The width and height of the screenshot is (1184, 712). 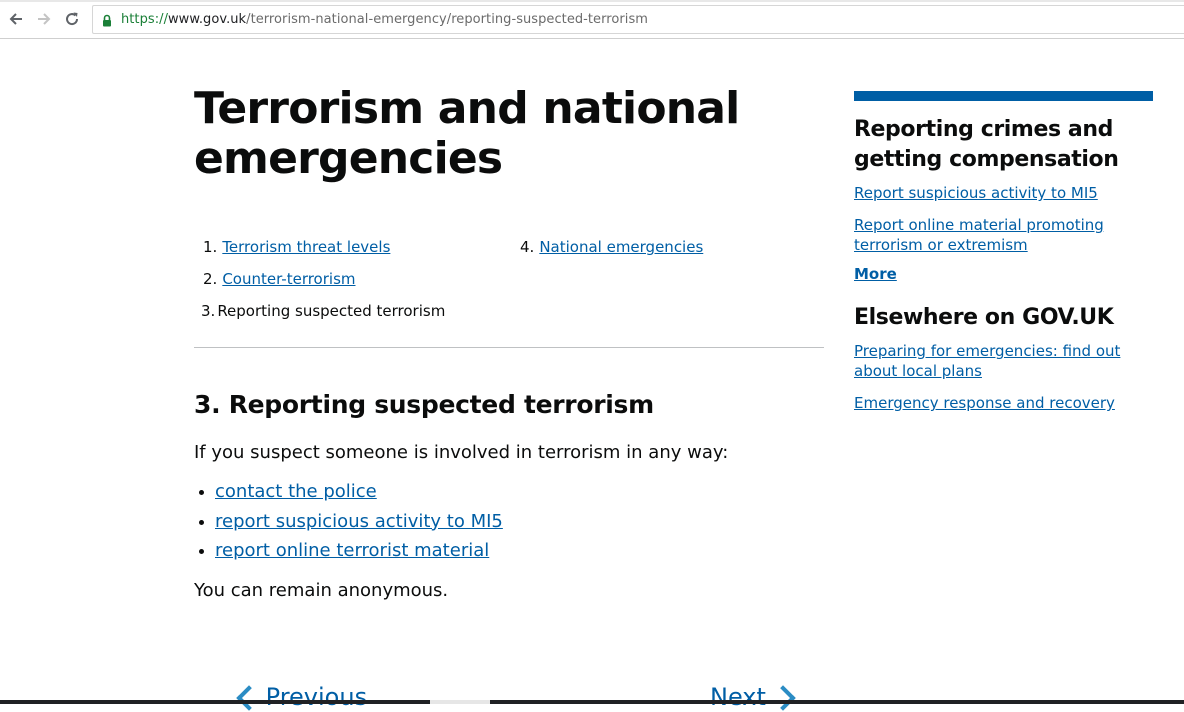 I want to click on list-item: contact the police, so click(x=348, y=494).